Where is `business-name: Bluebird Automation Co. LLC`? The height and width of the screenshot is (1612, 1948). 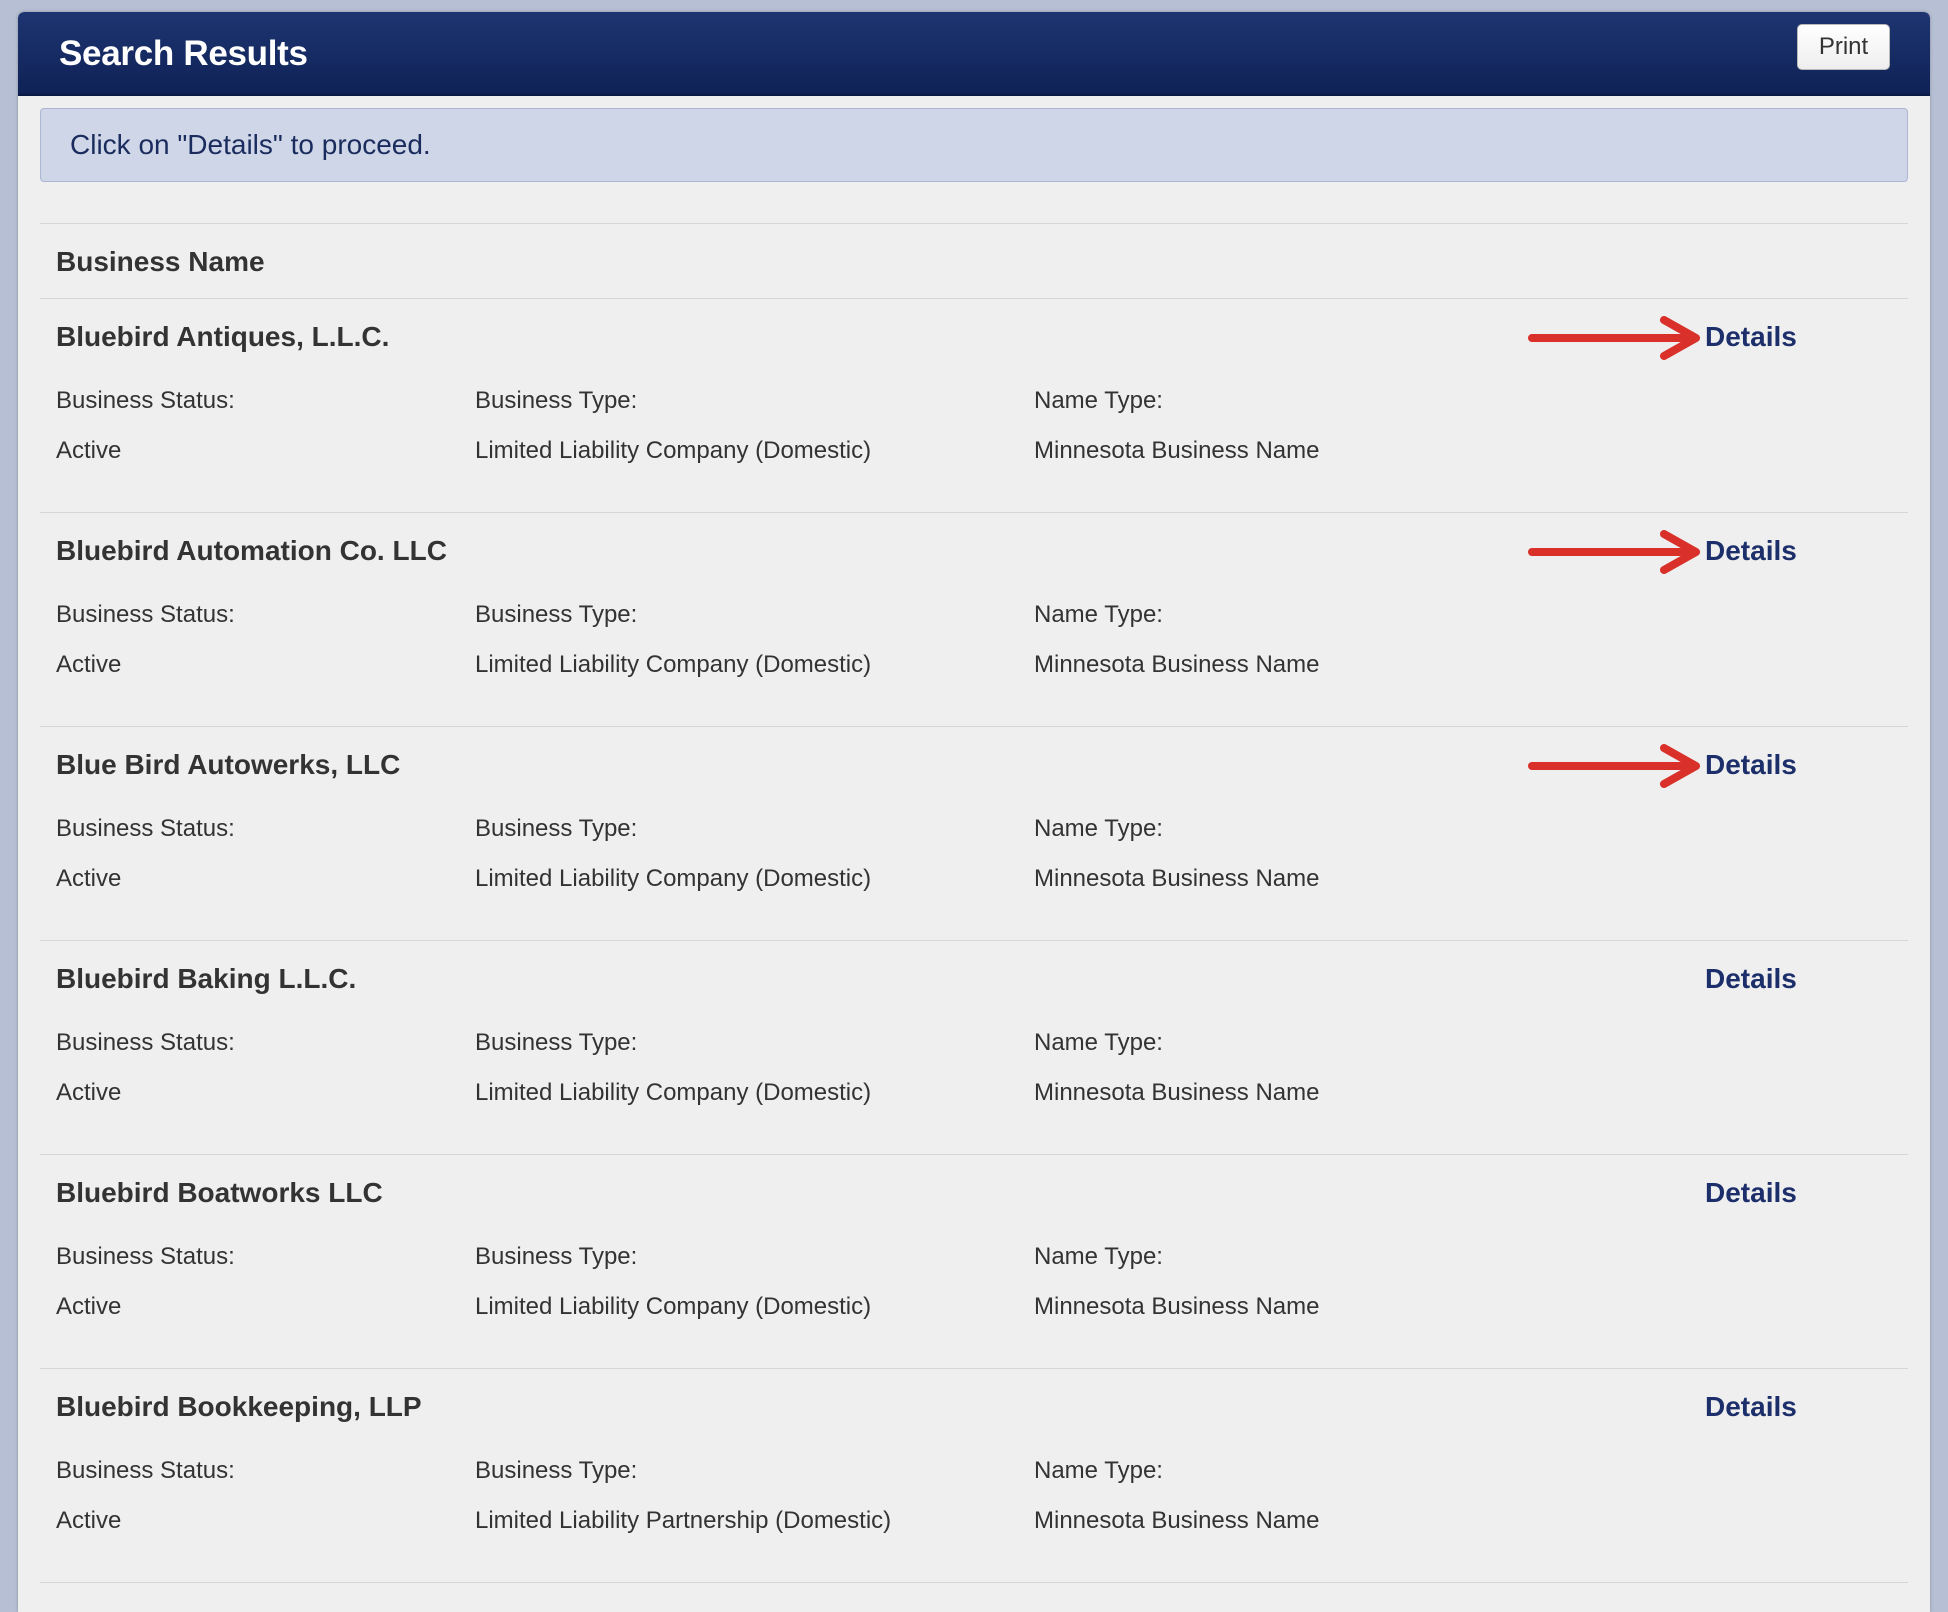 business-name: Bluebird Automation Co. LLC is located at coordinates (251, 550).